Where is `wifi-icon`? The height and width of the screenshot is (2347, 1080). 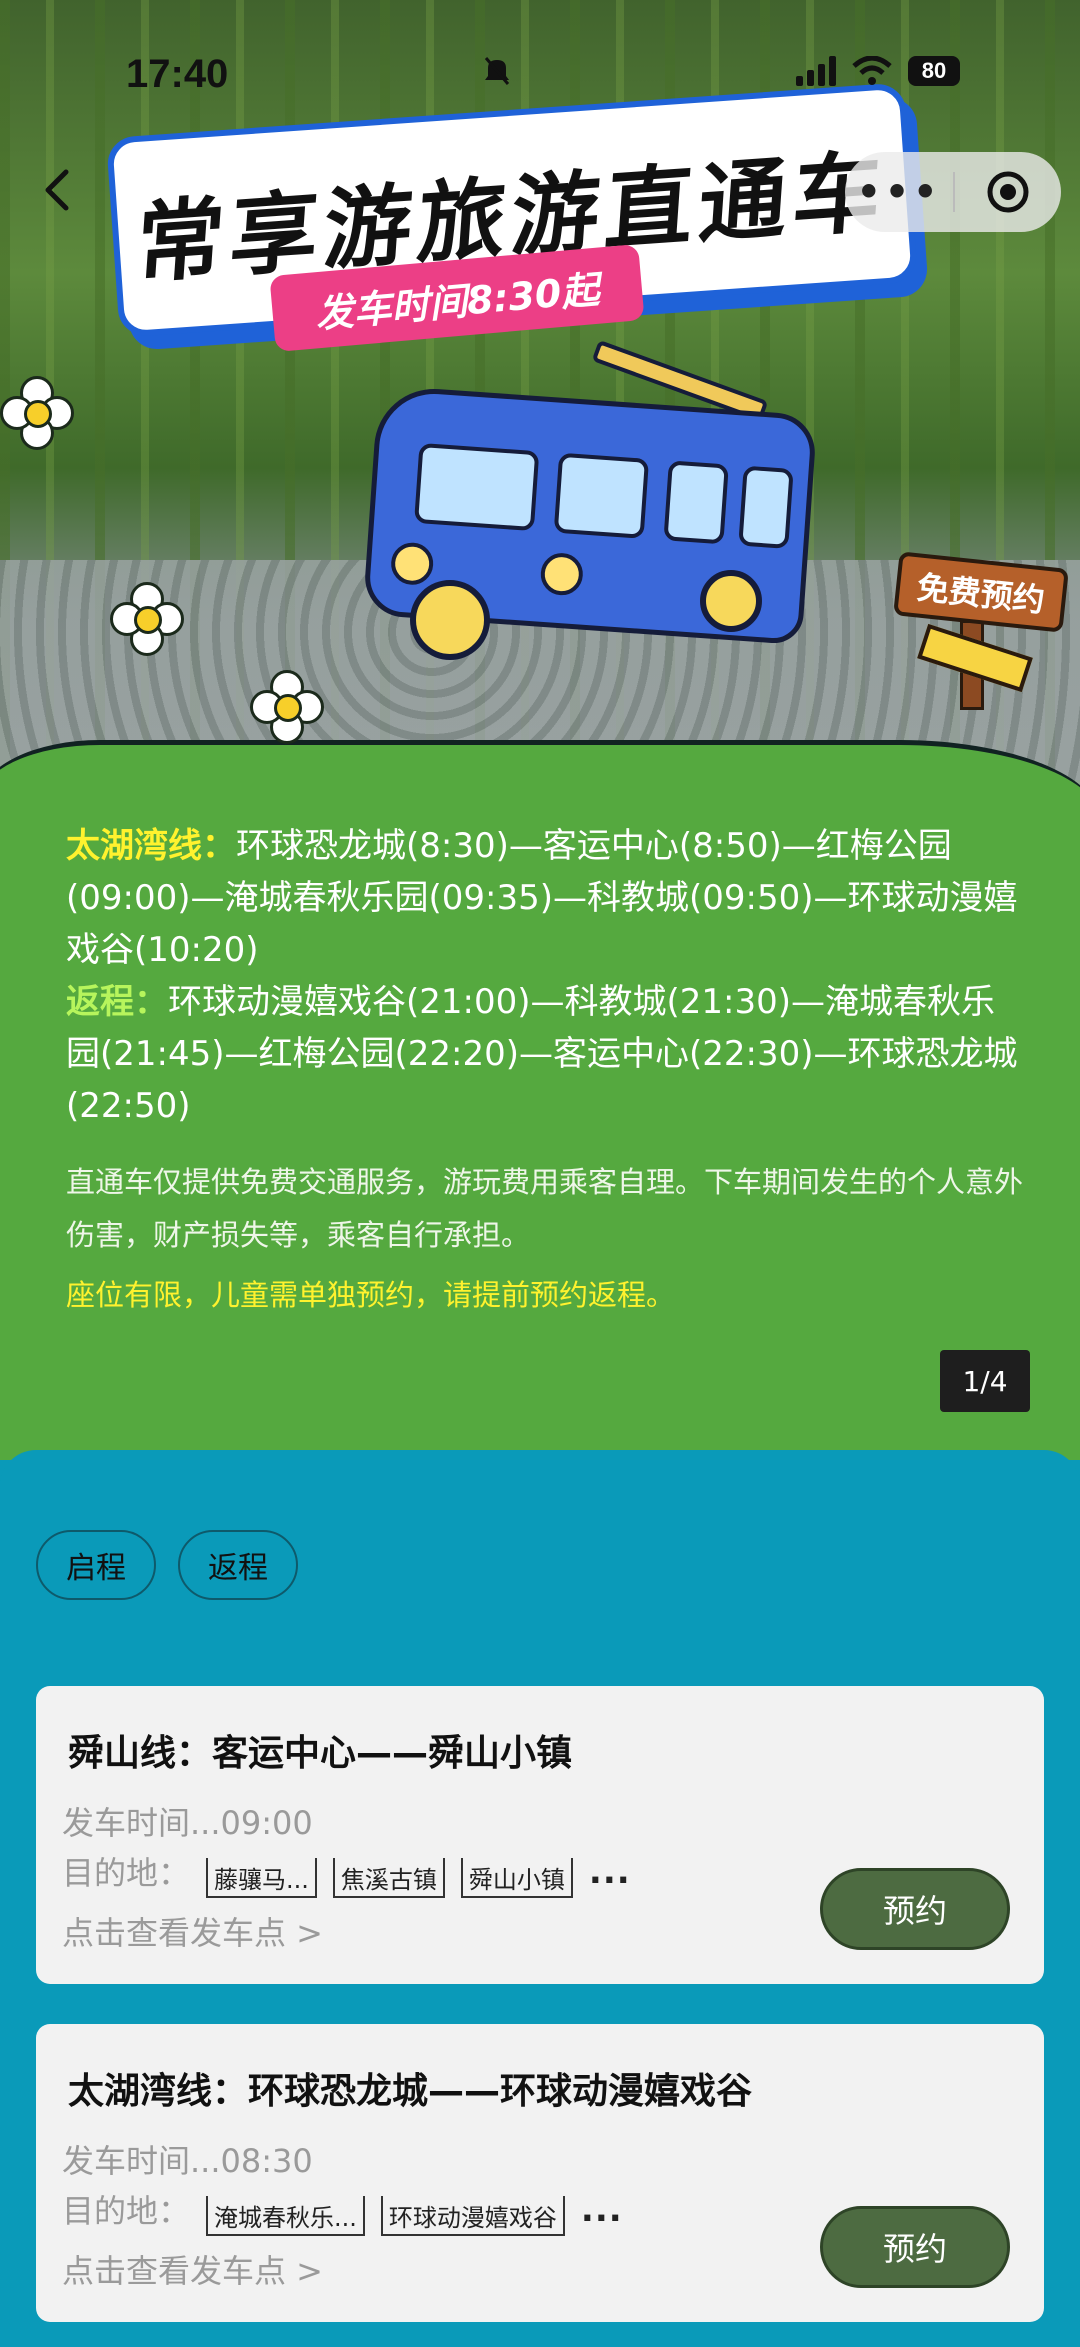
wifi-icon is located at coordinates (872, 70).